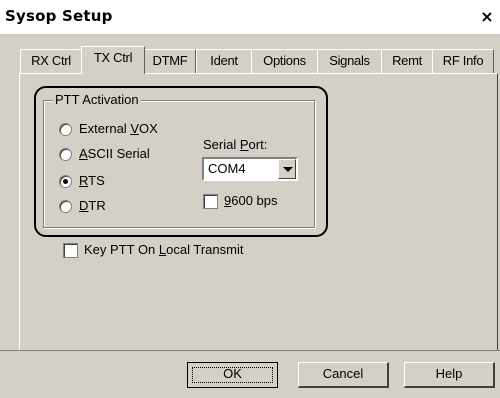 The image size is (500, 398). What do you see at coordinates (70, 250) in the screenshot?
I see `checkbox-box` at bounding box center [70, 250].